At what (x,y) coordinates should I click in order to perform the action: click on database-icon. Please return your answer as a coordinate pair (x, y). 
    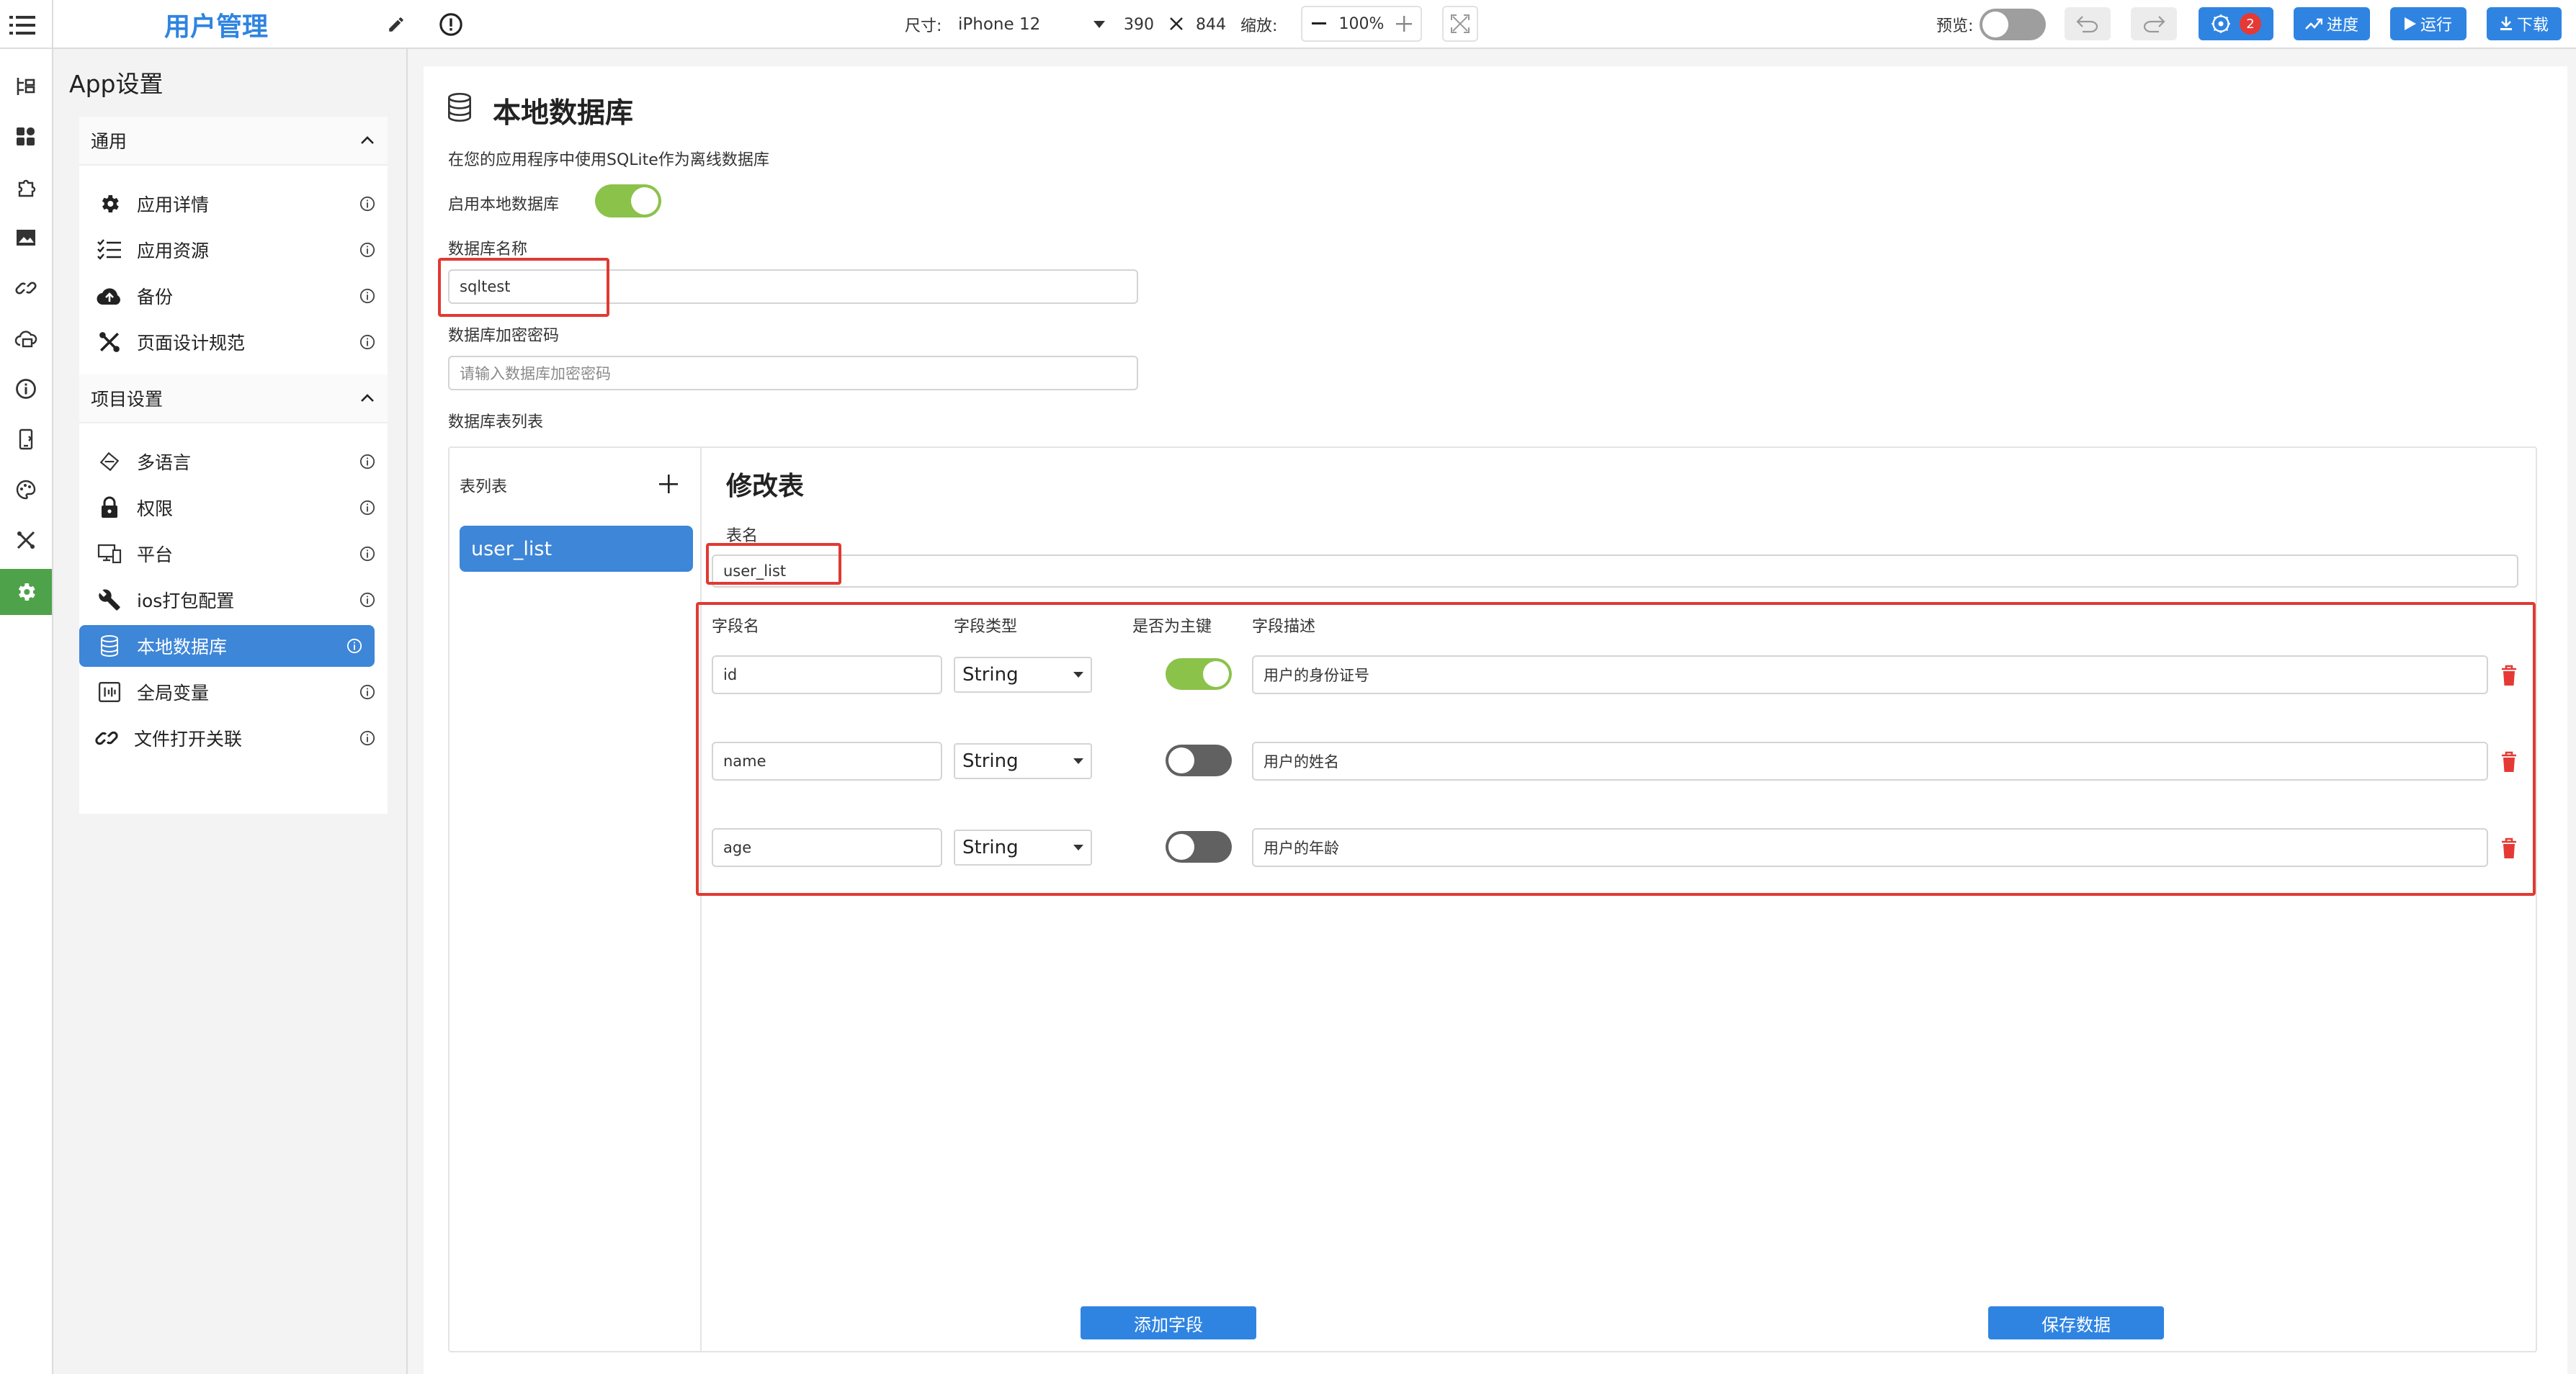
    Looking at the image, I should click on (109, 646).